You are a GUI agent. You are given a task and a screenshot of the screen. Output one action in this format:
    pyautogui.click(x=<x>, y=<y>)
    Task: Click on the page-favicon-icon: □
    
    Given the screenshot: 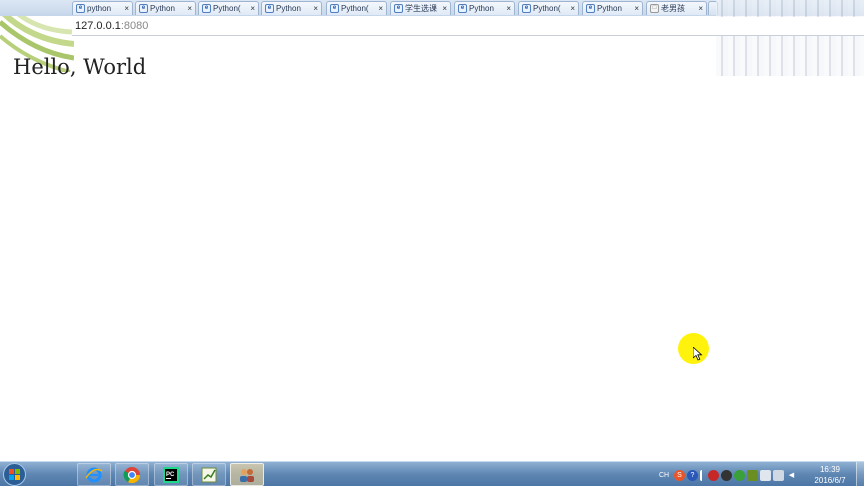 What is the action you would take?
    pyautogui.click(x=654, y=8)
    